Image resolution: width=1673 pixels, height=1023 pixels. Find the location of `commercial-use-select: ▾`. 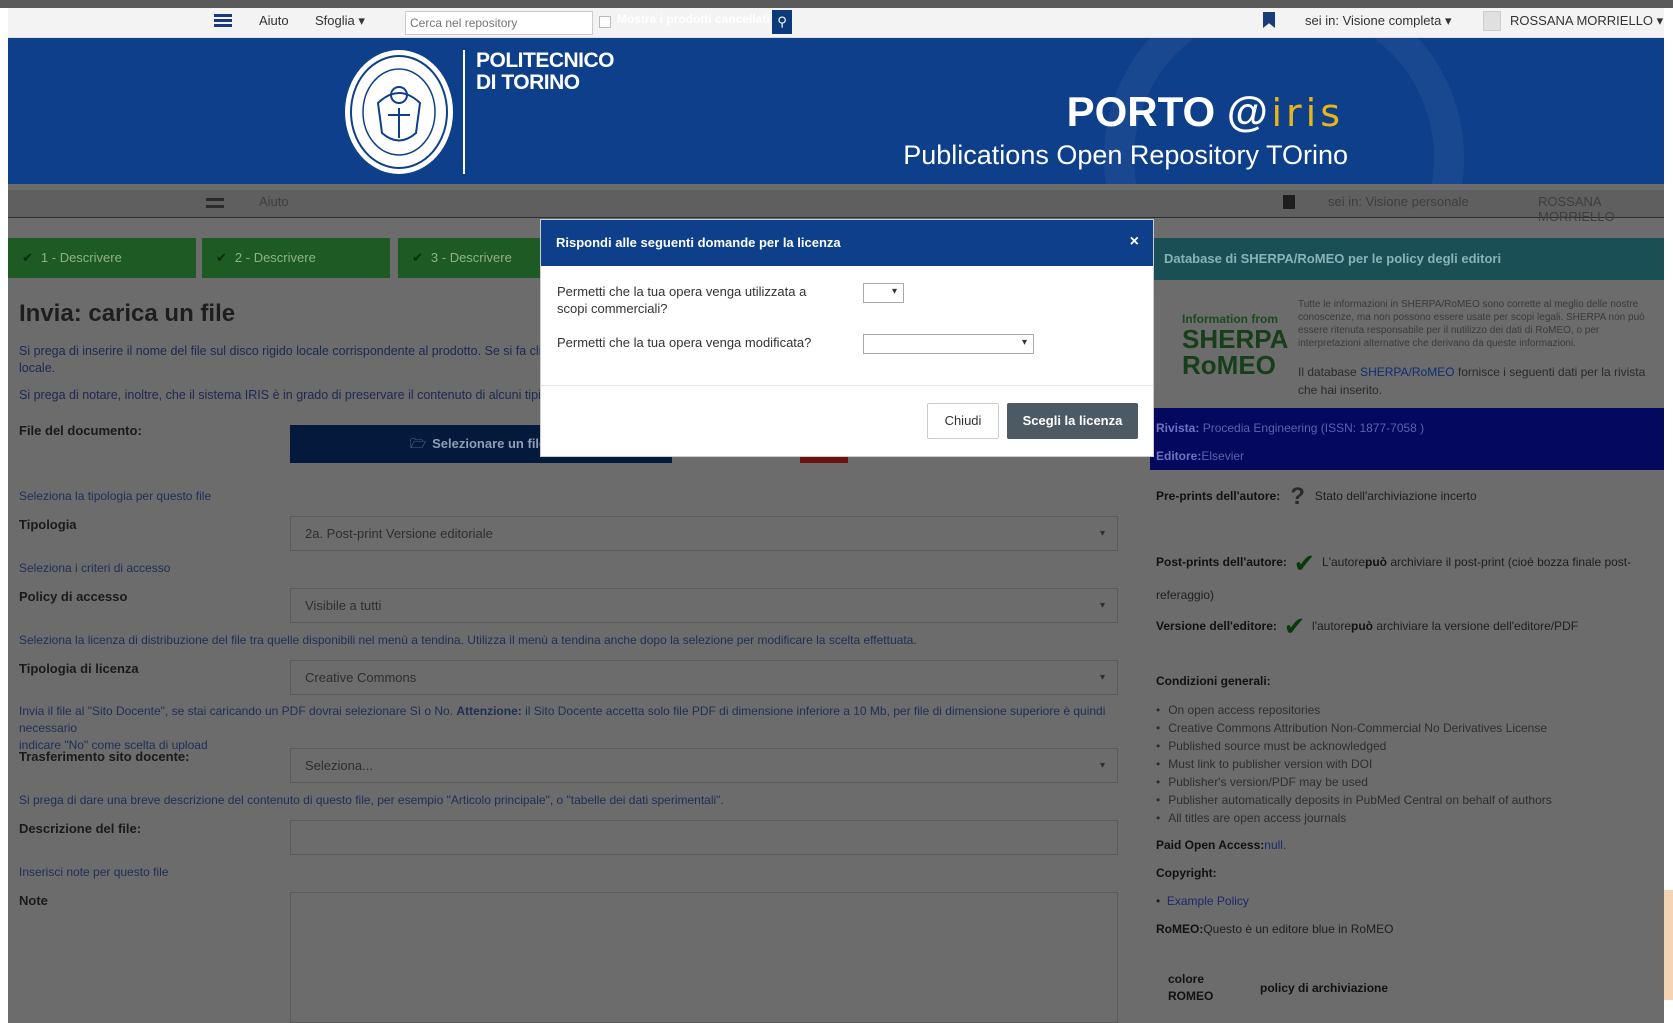

commercial-use-select: ▾ is located at coordinates (883, 293).